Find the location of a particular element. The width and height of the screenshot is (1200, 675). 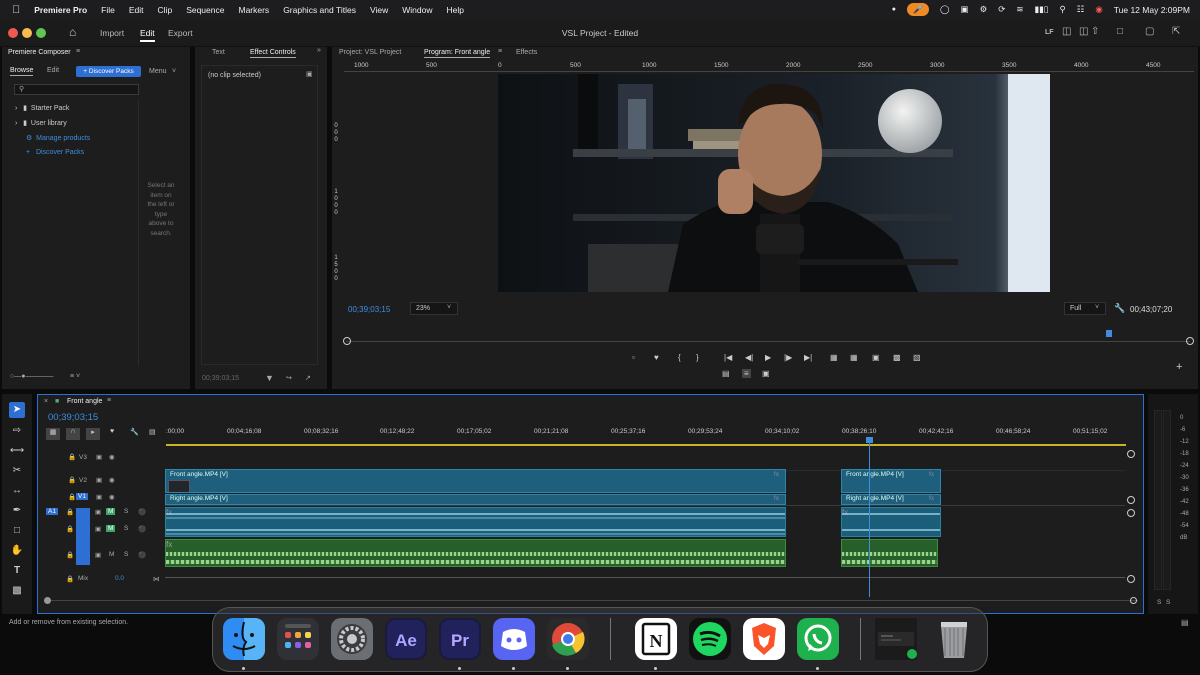

track-label-v2: V2 is located at coordinates (83, 480).